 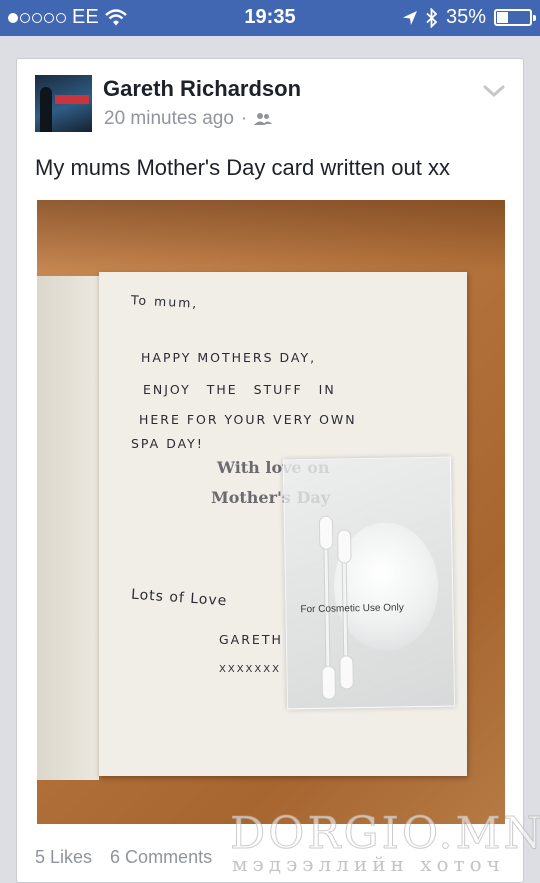 I want to click on friends-icon, so click(x=263, y=119).